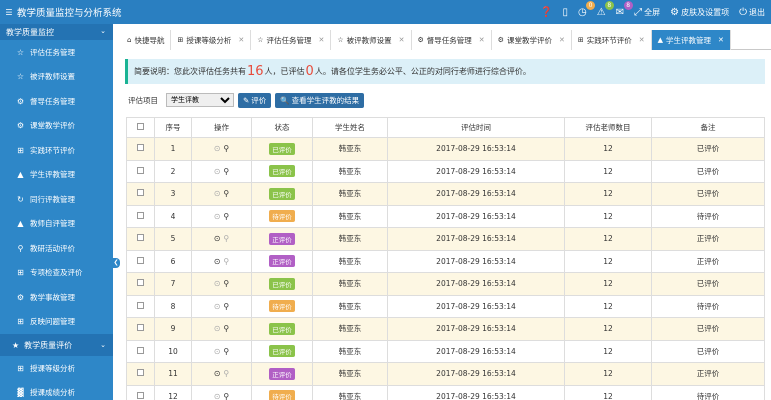 Image resolution: width=771 pixels, height=400 pixels. Describe the element at coordinates (605, 12) in the screenshot. I see `notifications-button: ⚠ 8` at that location.